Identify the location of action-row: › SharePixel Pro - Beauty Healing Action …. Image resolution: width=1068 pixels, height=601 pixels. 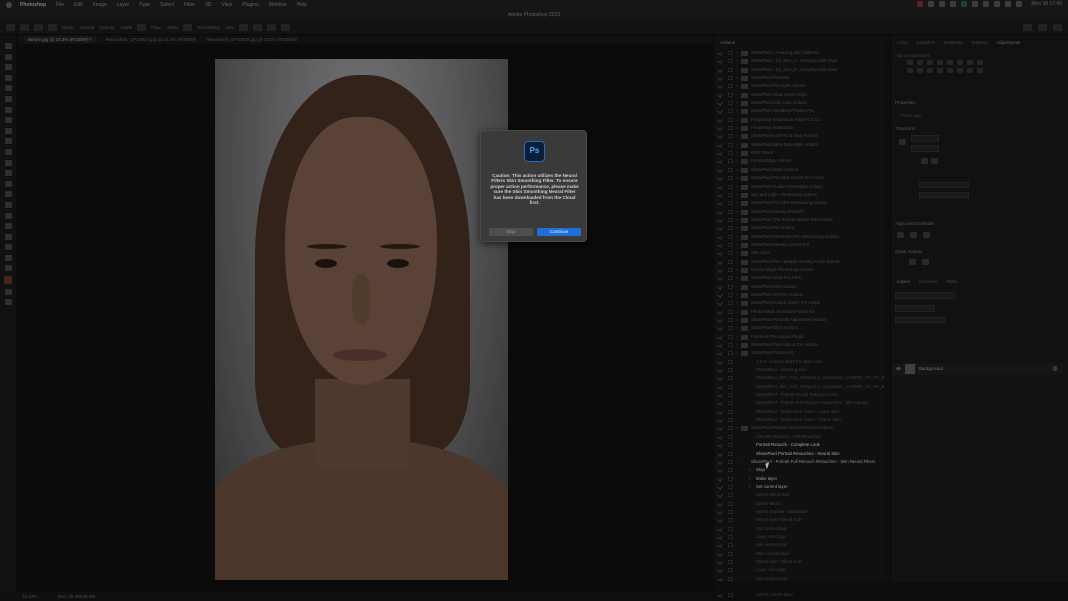
(800, 262).